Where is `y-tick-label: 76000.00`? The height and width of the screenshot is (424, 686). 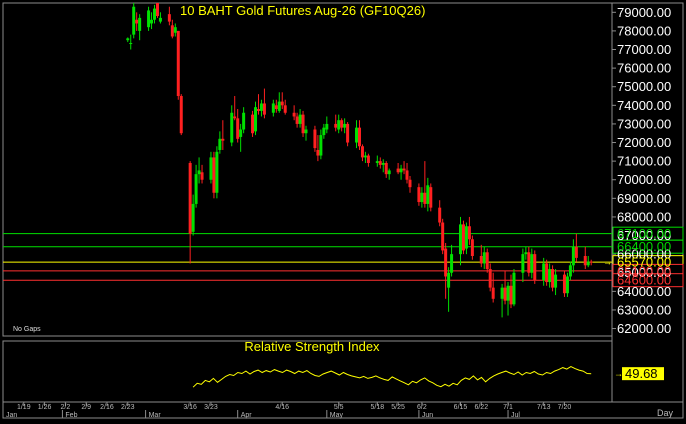 y-tick-label: 76000.00 is located at coordinates (644, 68).